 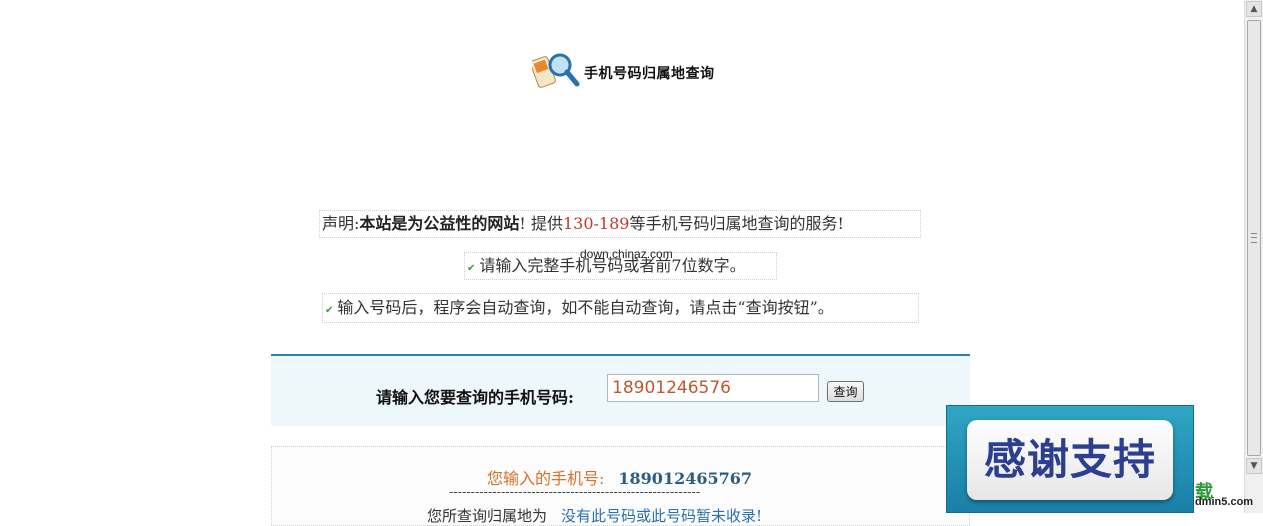 I want to click on result-location-link: 没有此号码或此号码暂未收录!, so click(x=661, y=516).